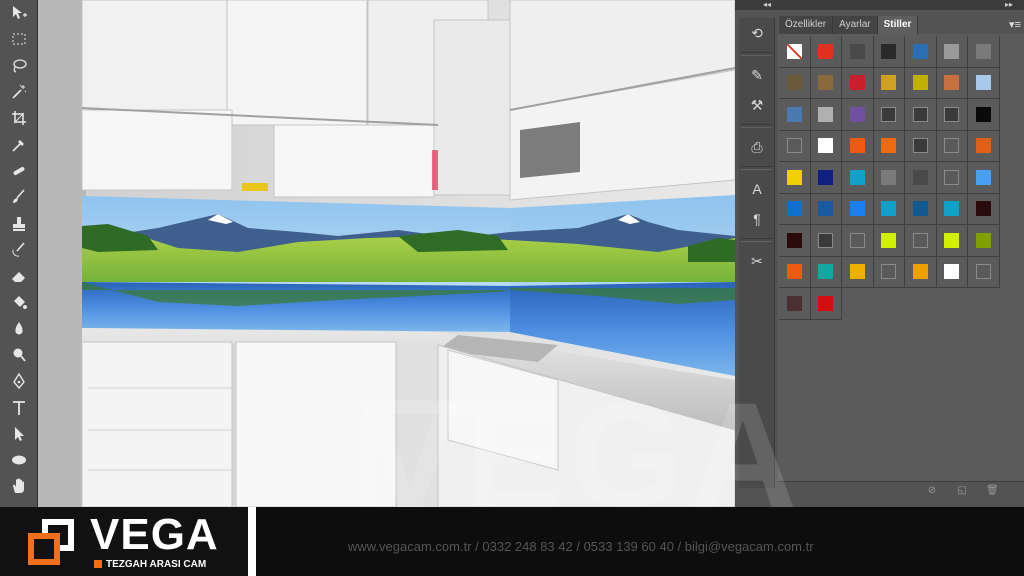  Describe the element at coordinates (19, 407) in the screenshot. I see `type-tool-icon` at that location.